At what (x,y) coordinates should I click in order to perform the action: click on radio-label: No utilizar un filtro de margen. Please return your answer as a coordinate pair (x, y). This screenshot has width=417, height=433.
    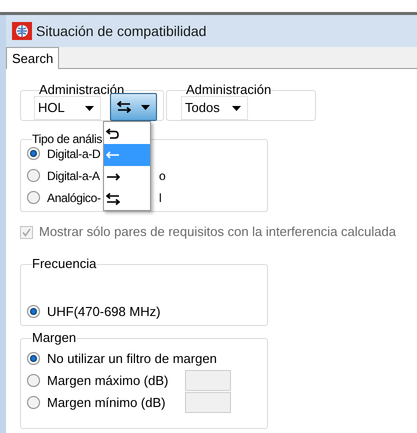
    Looking at the image, I should click on (132, 359).